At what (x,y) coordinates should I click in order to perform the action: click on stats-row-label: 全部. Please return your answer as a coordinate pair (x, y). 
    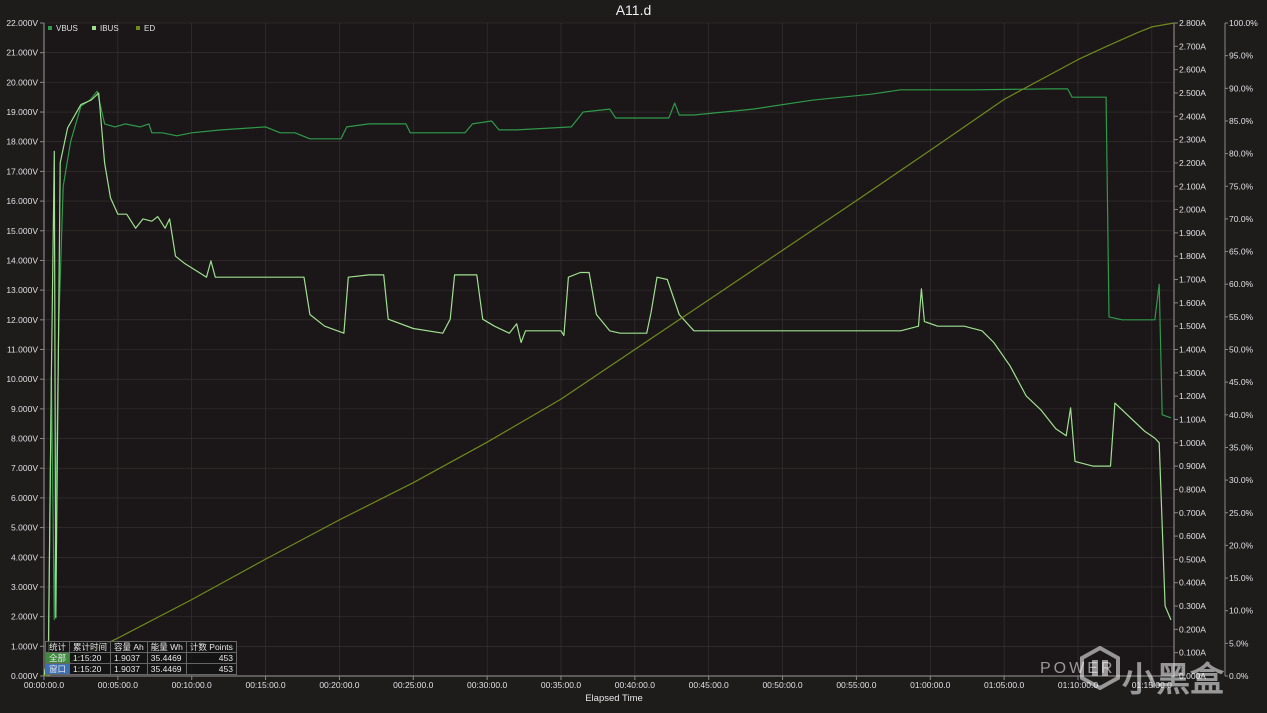
    Looking at the image, I should click on (57, 658).